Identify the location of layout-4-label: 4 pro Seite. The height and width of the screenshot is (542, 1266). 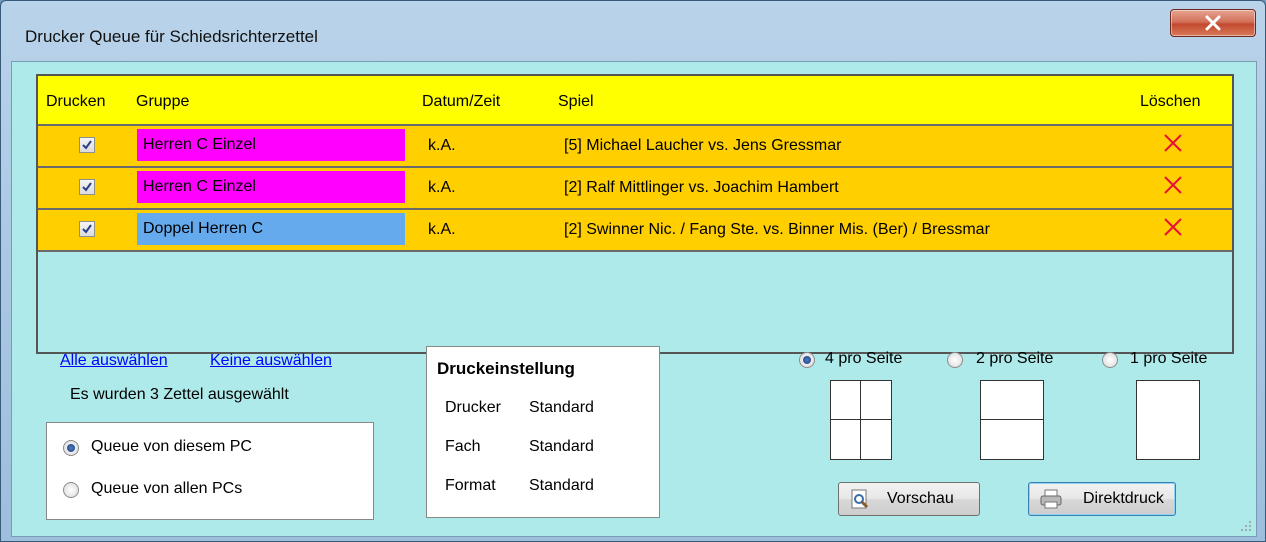
(864, 358).